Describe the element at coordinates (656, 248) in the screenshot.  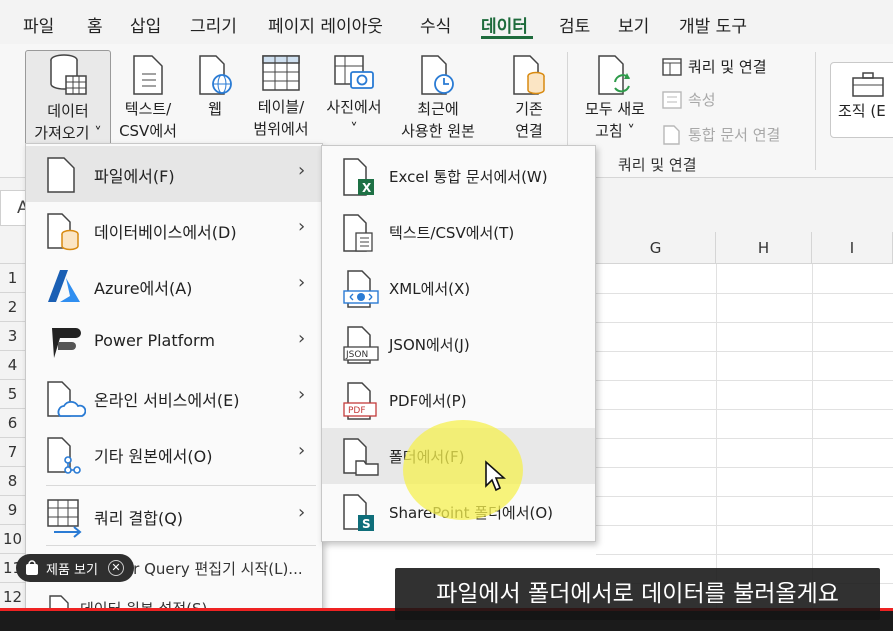
I see `column-header-g: G` at that location.